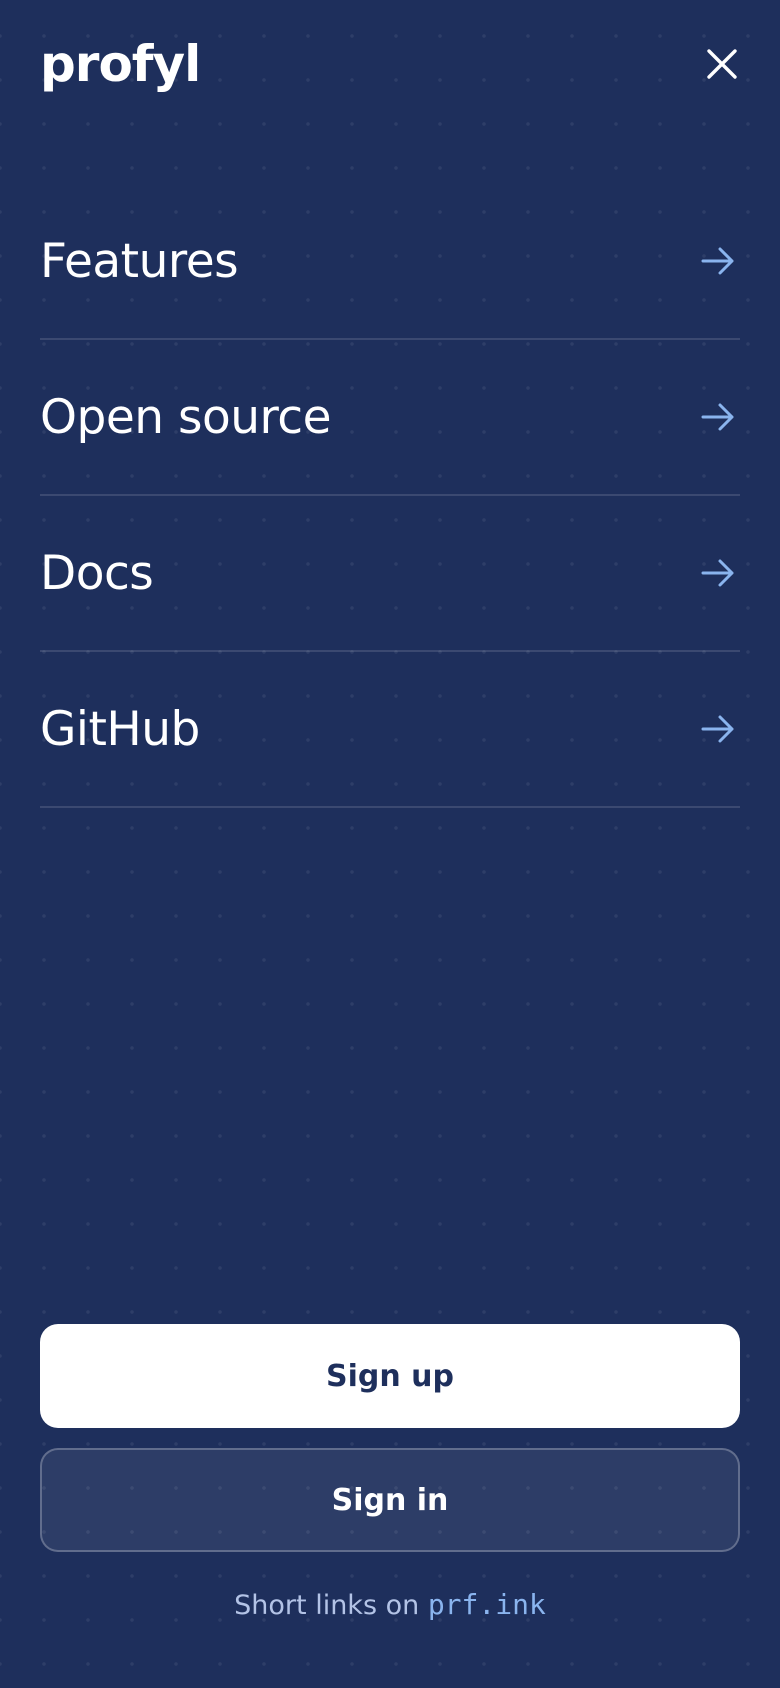 The width and height of the screenshot is (780, 1688). I want to click on nav-item-label: Docs, so click(97, 573).